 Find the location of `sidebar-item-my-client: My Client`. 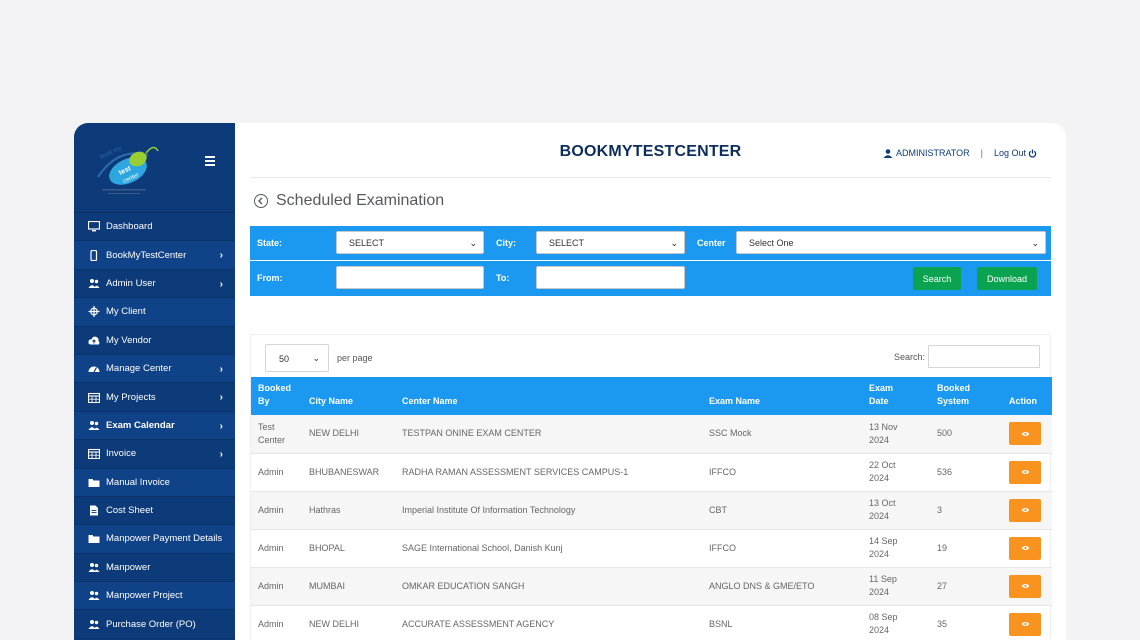

sidebar-item-my-client: My Client is located at coordinates (154, 312).